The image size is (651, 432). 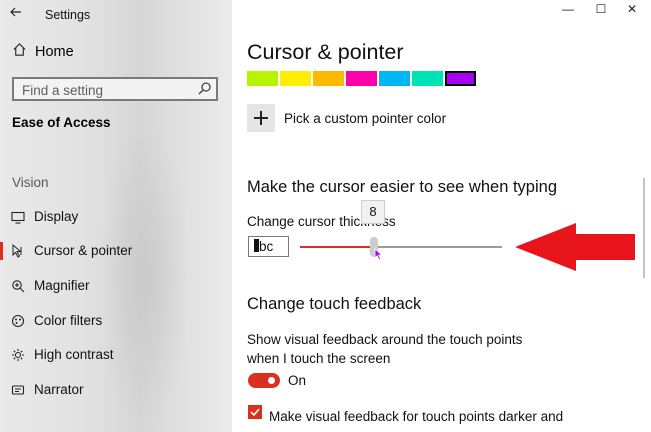 I want to click on display-icon, so click(x=18, y=217).